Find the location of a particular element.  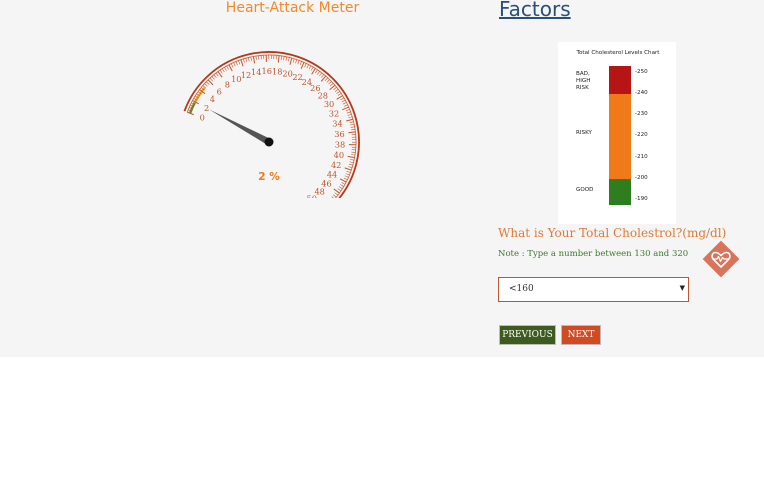

cholesterol-question: What is Your Total Cholestrol?(mg/dl) is located at coordinates (612, 233).